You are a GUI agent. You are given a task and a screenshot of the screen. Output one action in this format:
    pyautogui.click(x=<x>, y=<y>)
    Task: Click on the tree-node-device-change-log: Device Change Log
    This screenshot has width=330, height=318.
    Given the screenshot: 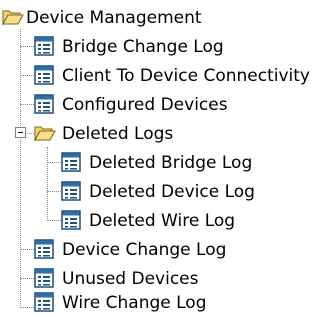 What is the action you would take?
    pyautogui.click(x=130, y=249)
    